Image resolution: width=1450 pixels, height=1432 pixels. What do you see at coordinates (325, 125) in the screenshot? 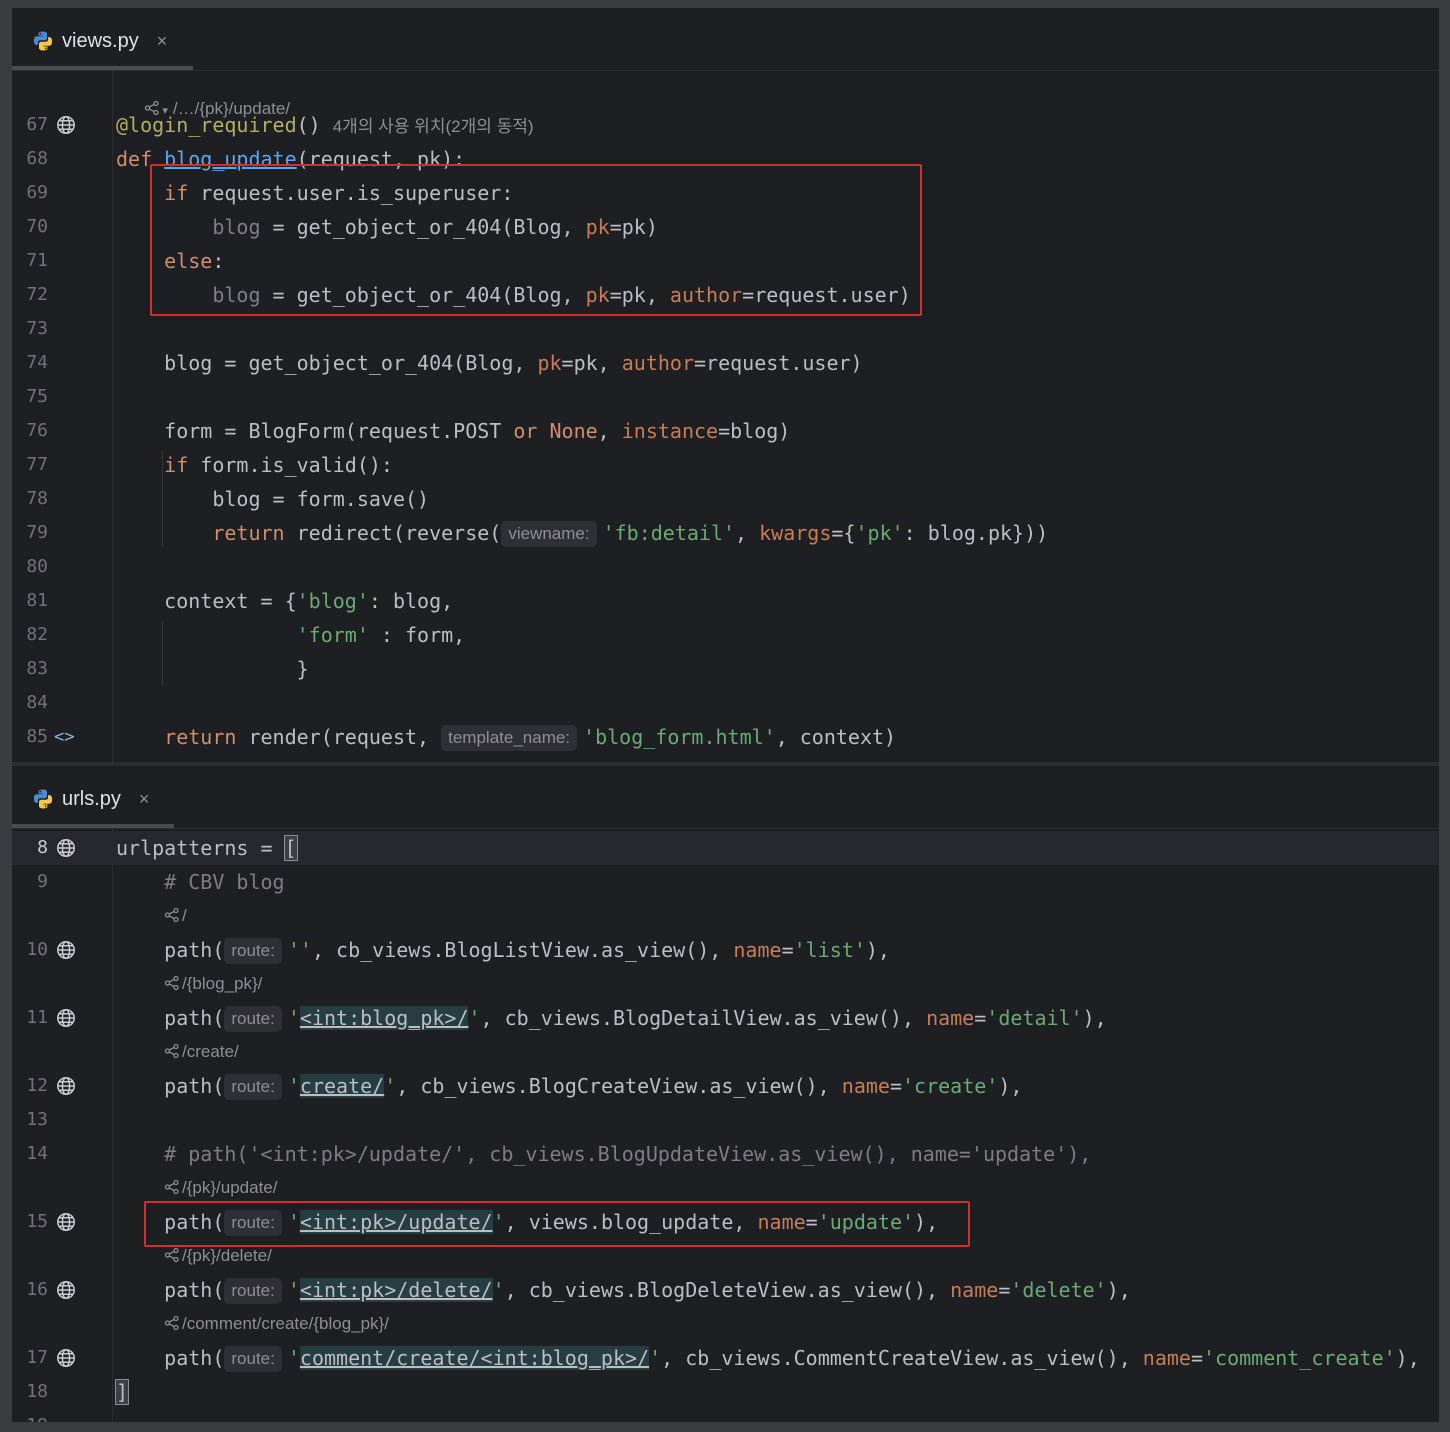
I see `code-text: @login_required() 4개의 사용 위치(2개의 동적)` at bounding box center [325, 125].